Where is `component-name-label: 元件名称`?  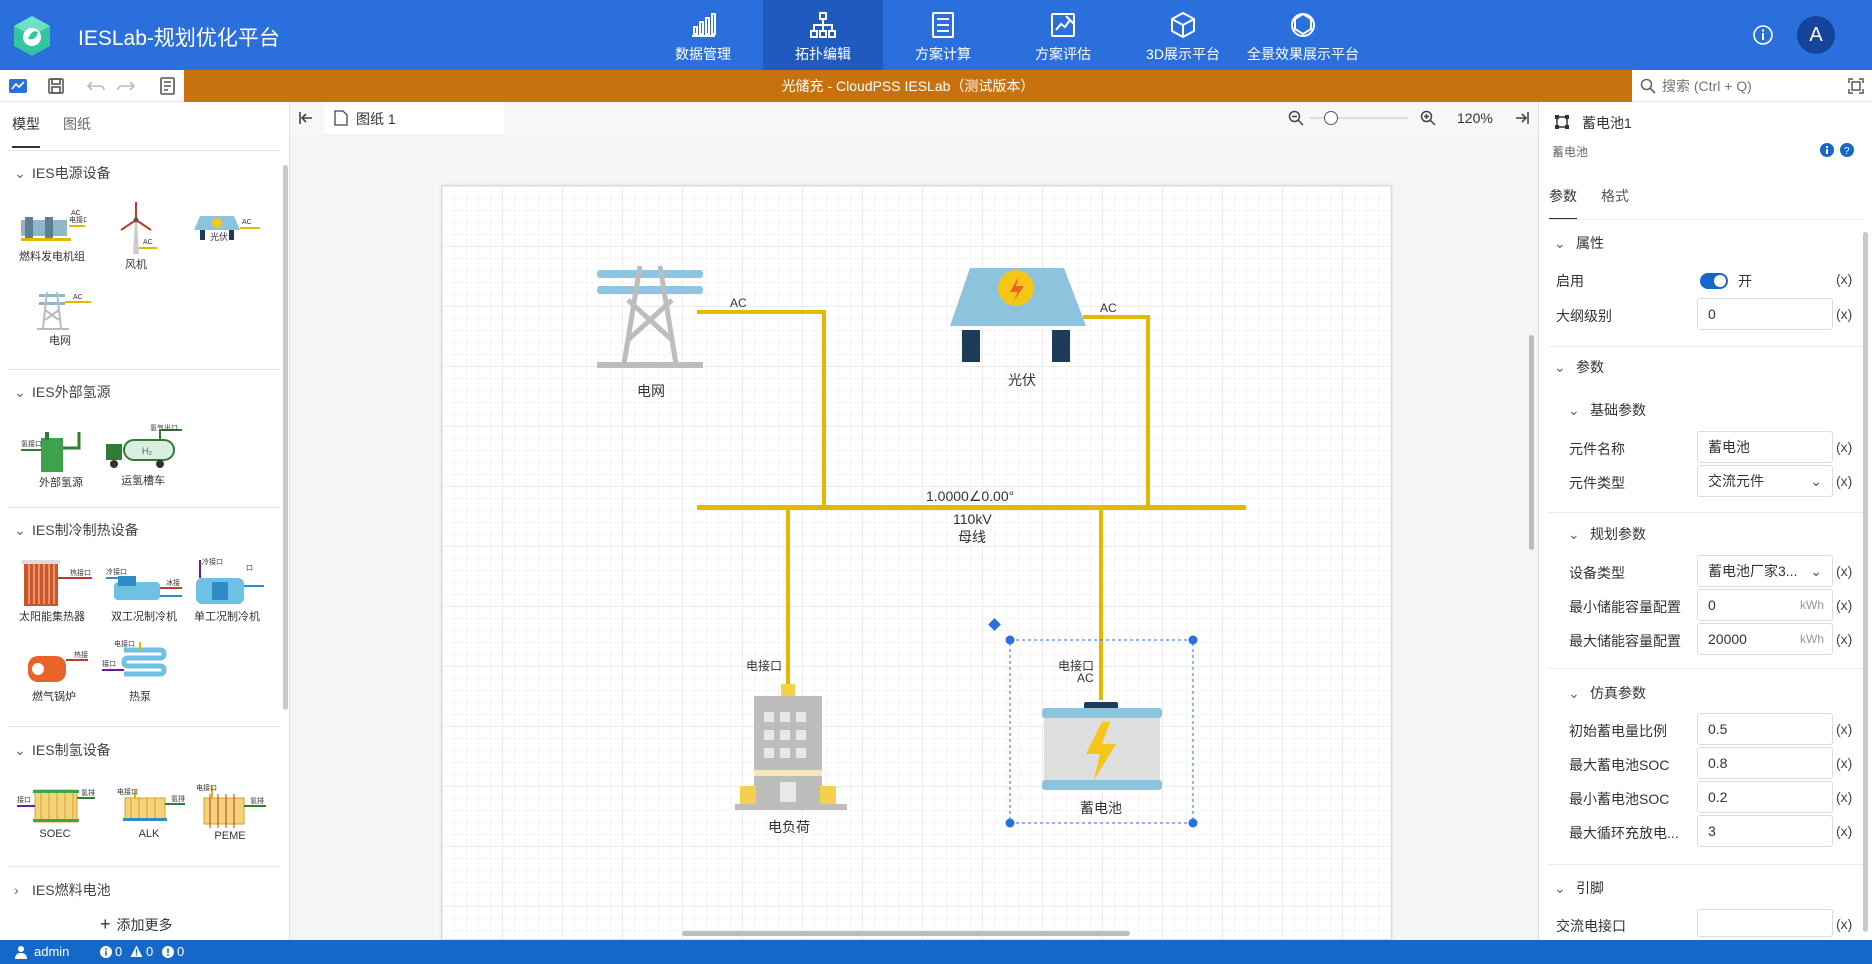
component-name-label: 元件名称 is located at coordinates (1597, 449).